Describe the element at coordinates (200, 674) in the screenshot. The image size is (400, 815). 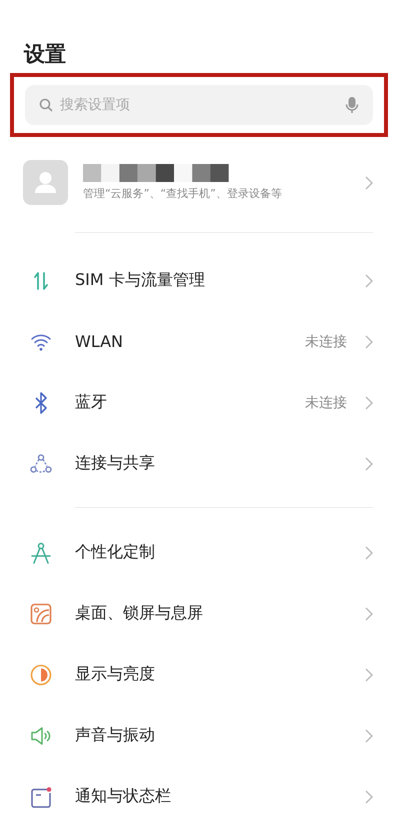
I see `settings-item: 显示与亮度` at that location.